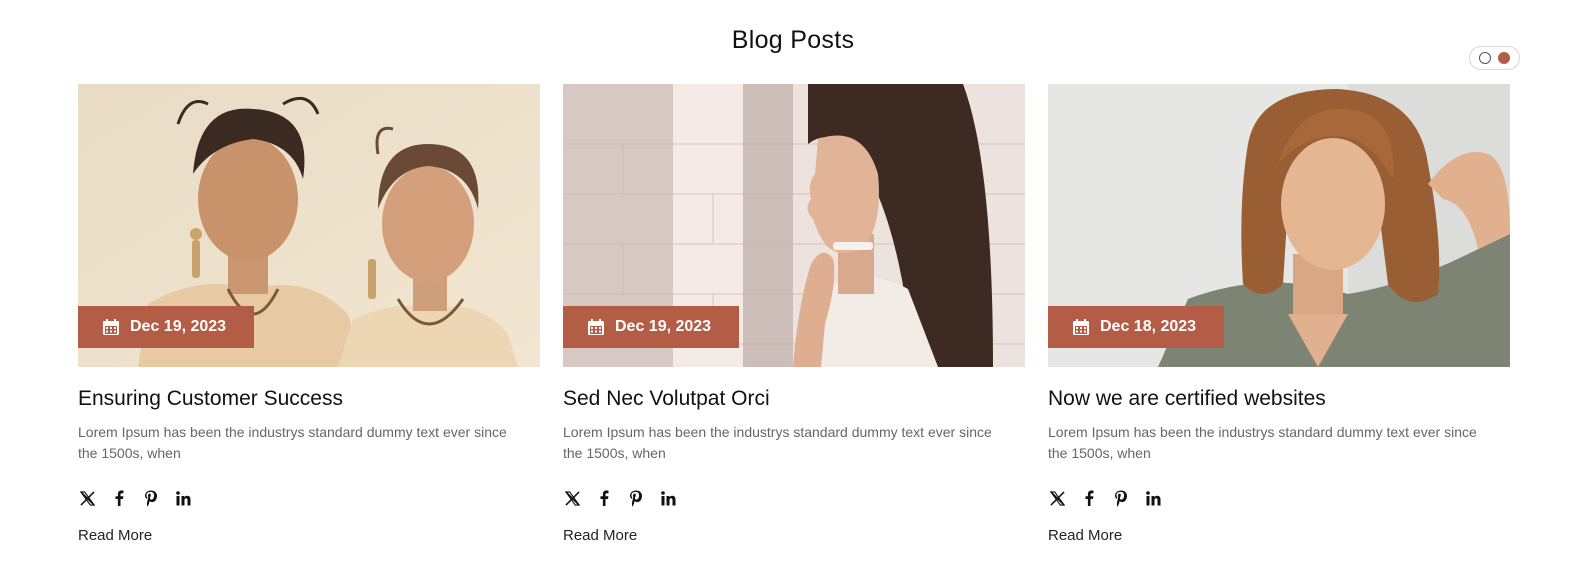  Describe the element at coordinates (794, 399) in the screenshot. I see `card-title: Sed Nec Volutpat Orci` at that location.